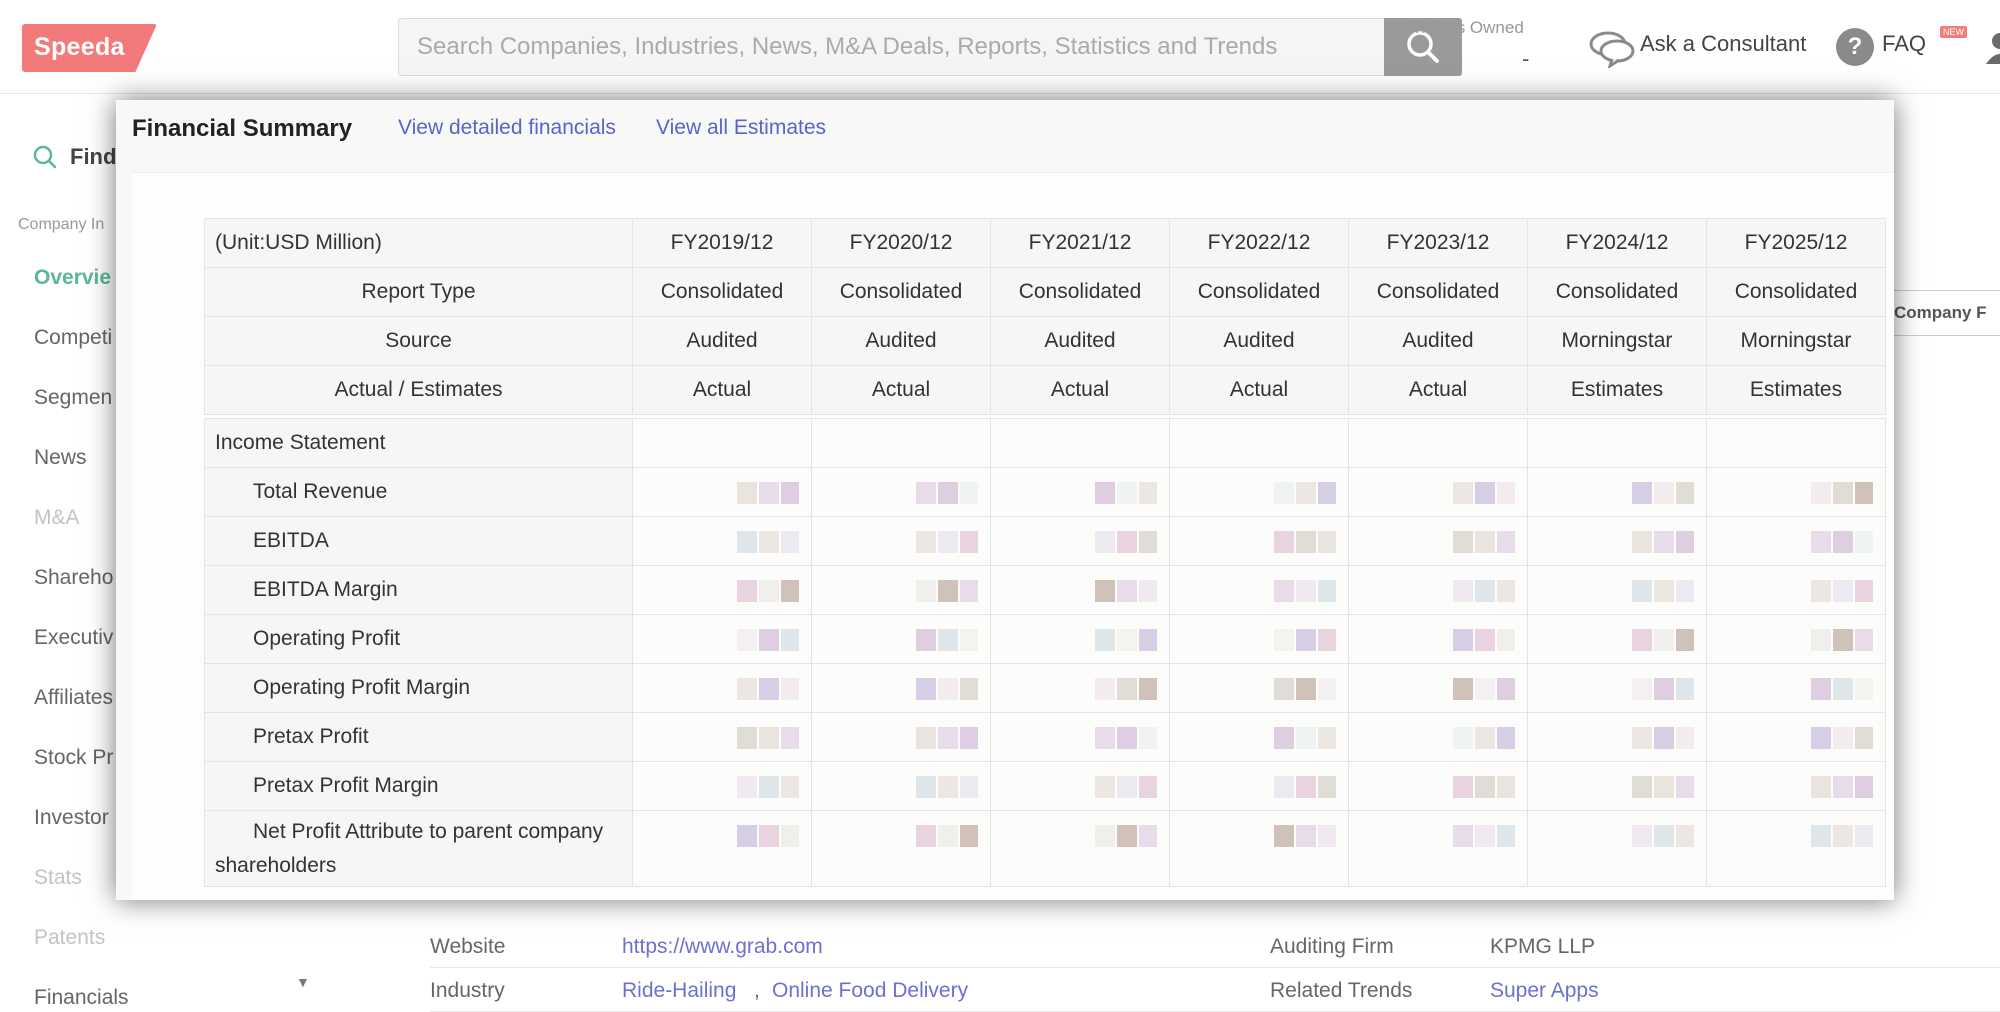  I want to click on info-label: Related Trends, so click(1341, 990).